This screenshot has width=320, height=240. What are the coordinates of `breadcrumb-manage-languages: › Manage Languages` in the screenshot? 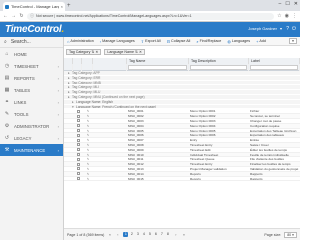 It's located at (117, 41).